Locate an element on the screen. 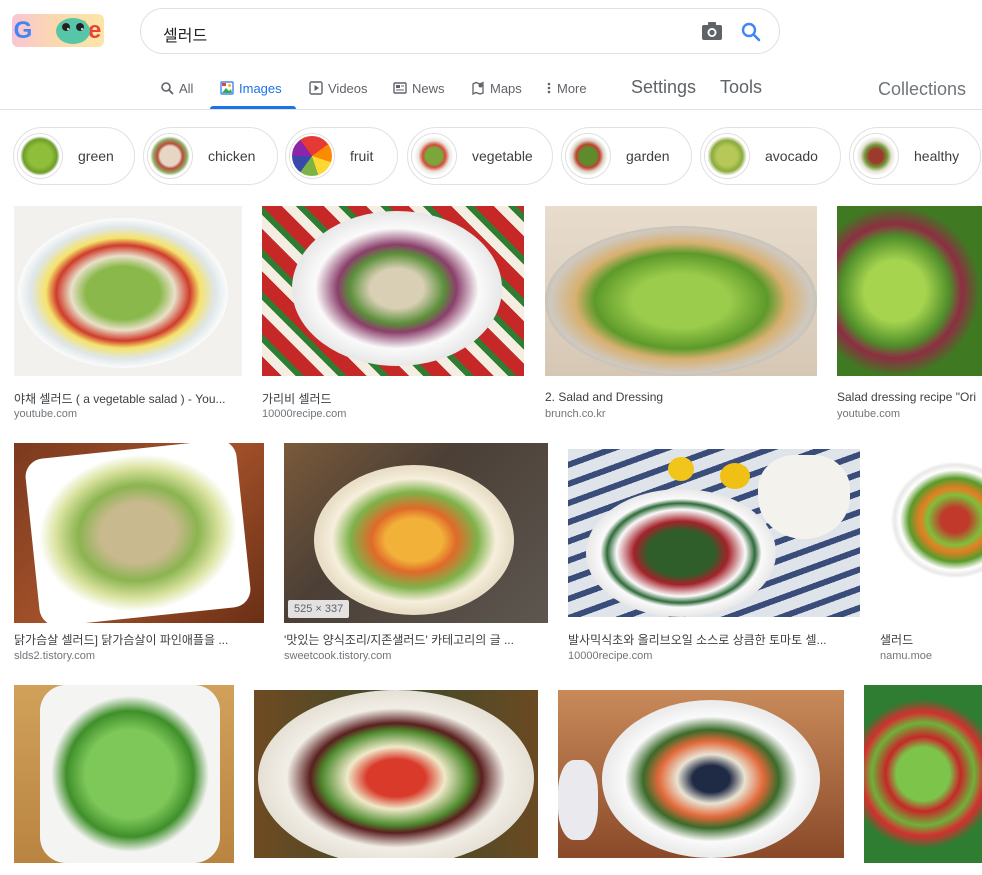  result-title: 2. Salad and Dressing is located at coordinates (681, 397).